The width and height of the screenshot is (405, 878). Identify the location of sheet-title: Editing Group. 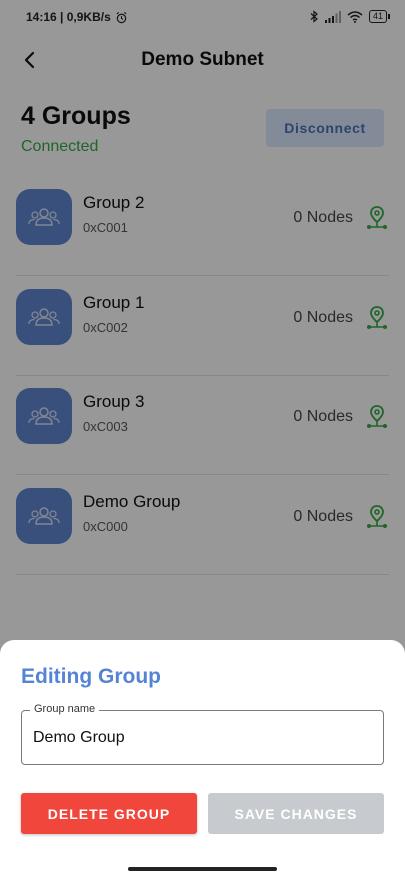
(91, 676).